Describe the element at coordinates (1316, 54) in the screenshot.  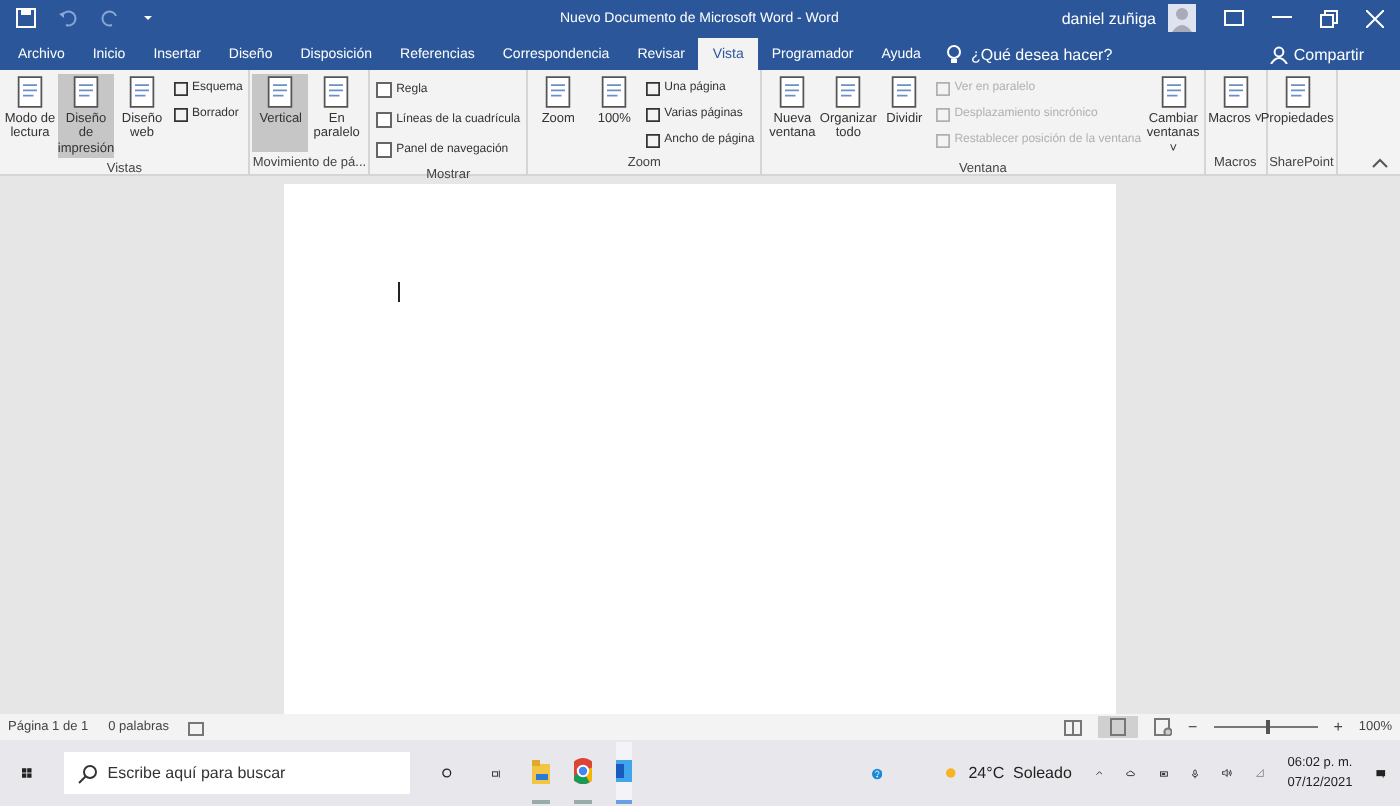
I see `share-button: Compartir` at that location.